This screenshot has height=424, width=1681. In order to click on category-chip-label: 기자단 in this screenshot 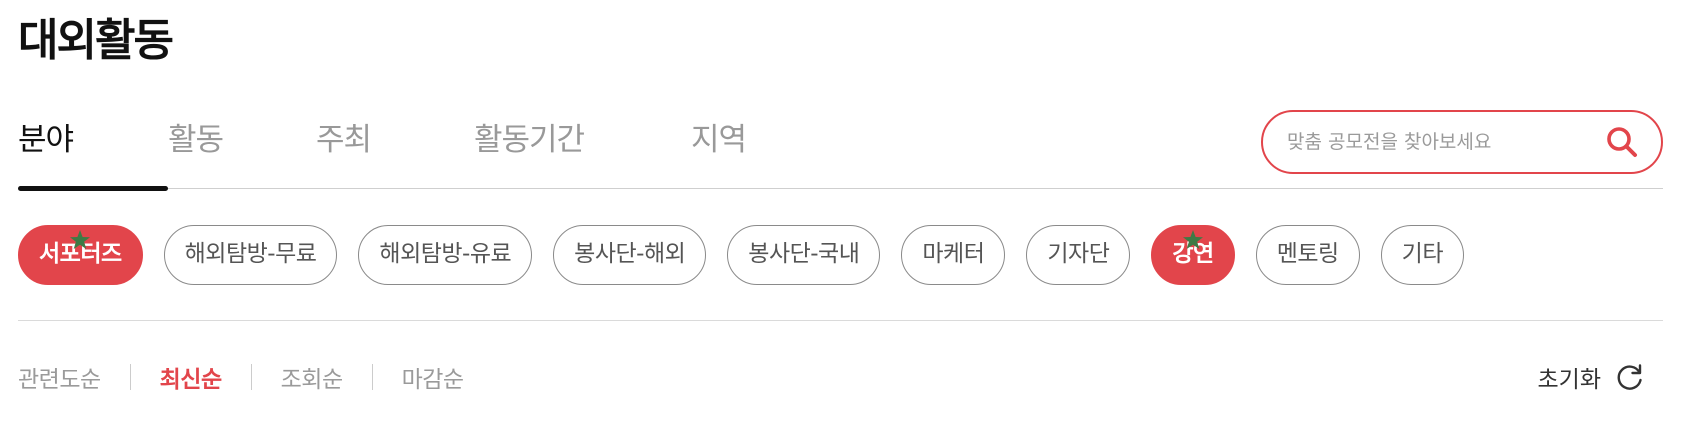, I will do `click(1078, 254)`.